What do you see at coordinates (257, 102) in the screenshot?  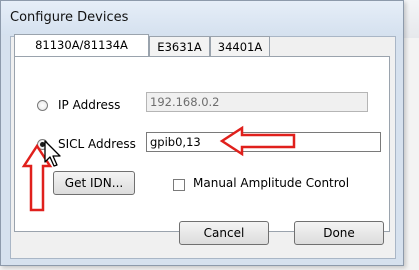 I see `ip-address-field: 192.168.0.2` at bounding box center [257, 102].